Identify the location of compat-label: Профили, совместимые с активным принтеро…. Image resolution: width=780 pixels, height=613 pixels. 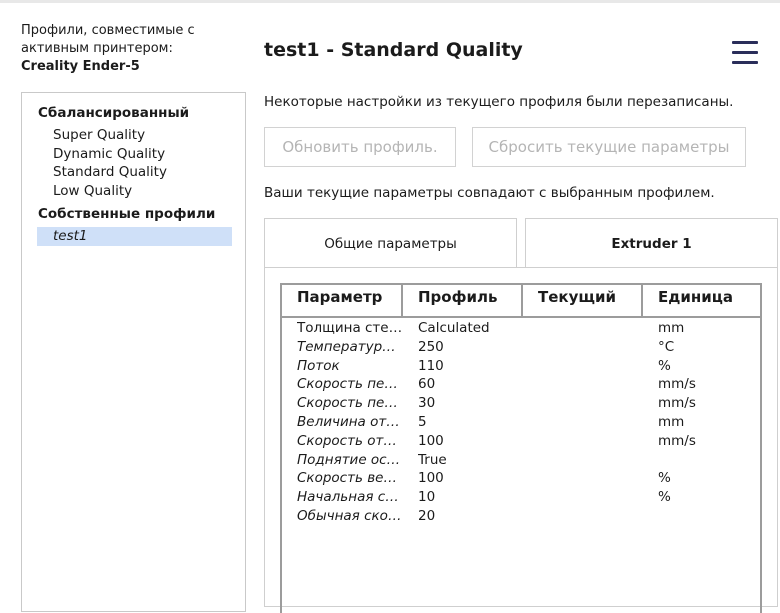
(128, 49).